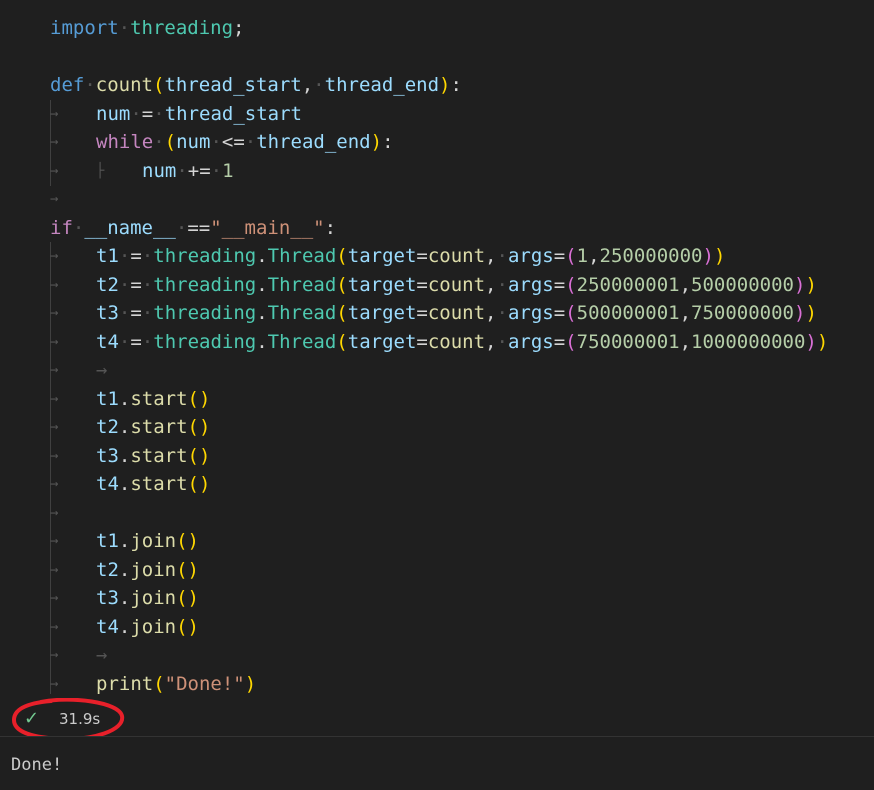  Describe the element at coordinates (130, 427) in the screenshot. I see `code-line: → t2.start()` at that location.